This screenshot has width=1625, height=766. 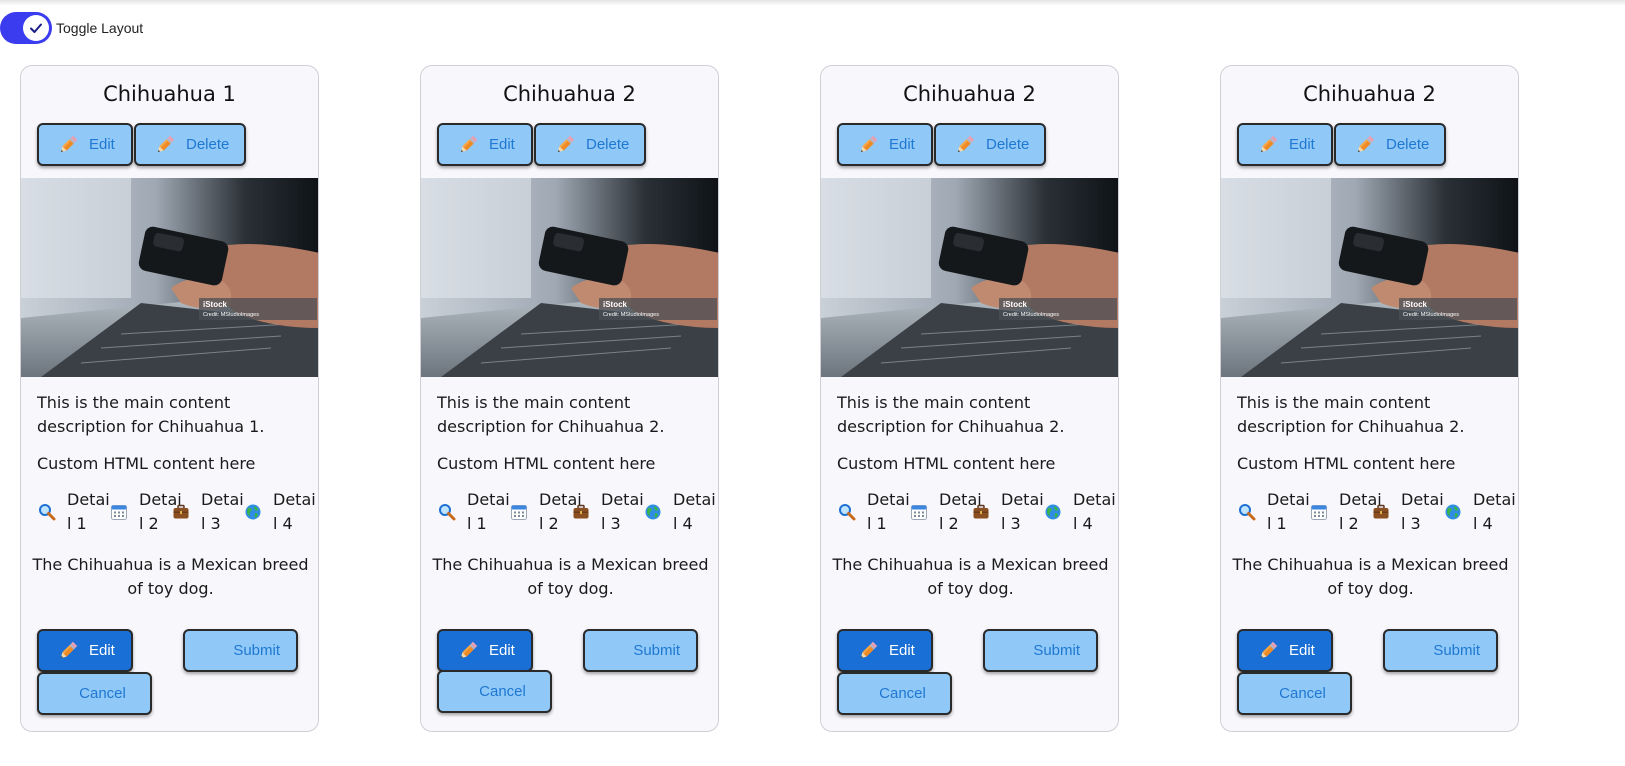 I want to click on toggle-layout-switch, so click(x=26, y=28).